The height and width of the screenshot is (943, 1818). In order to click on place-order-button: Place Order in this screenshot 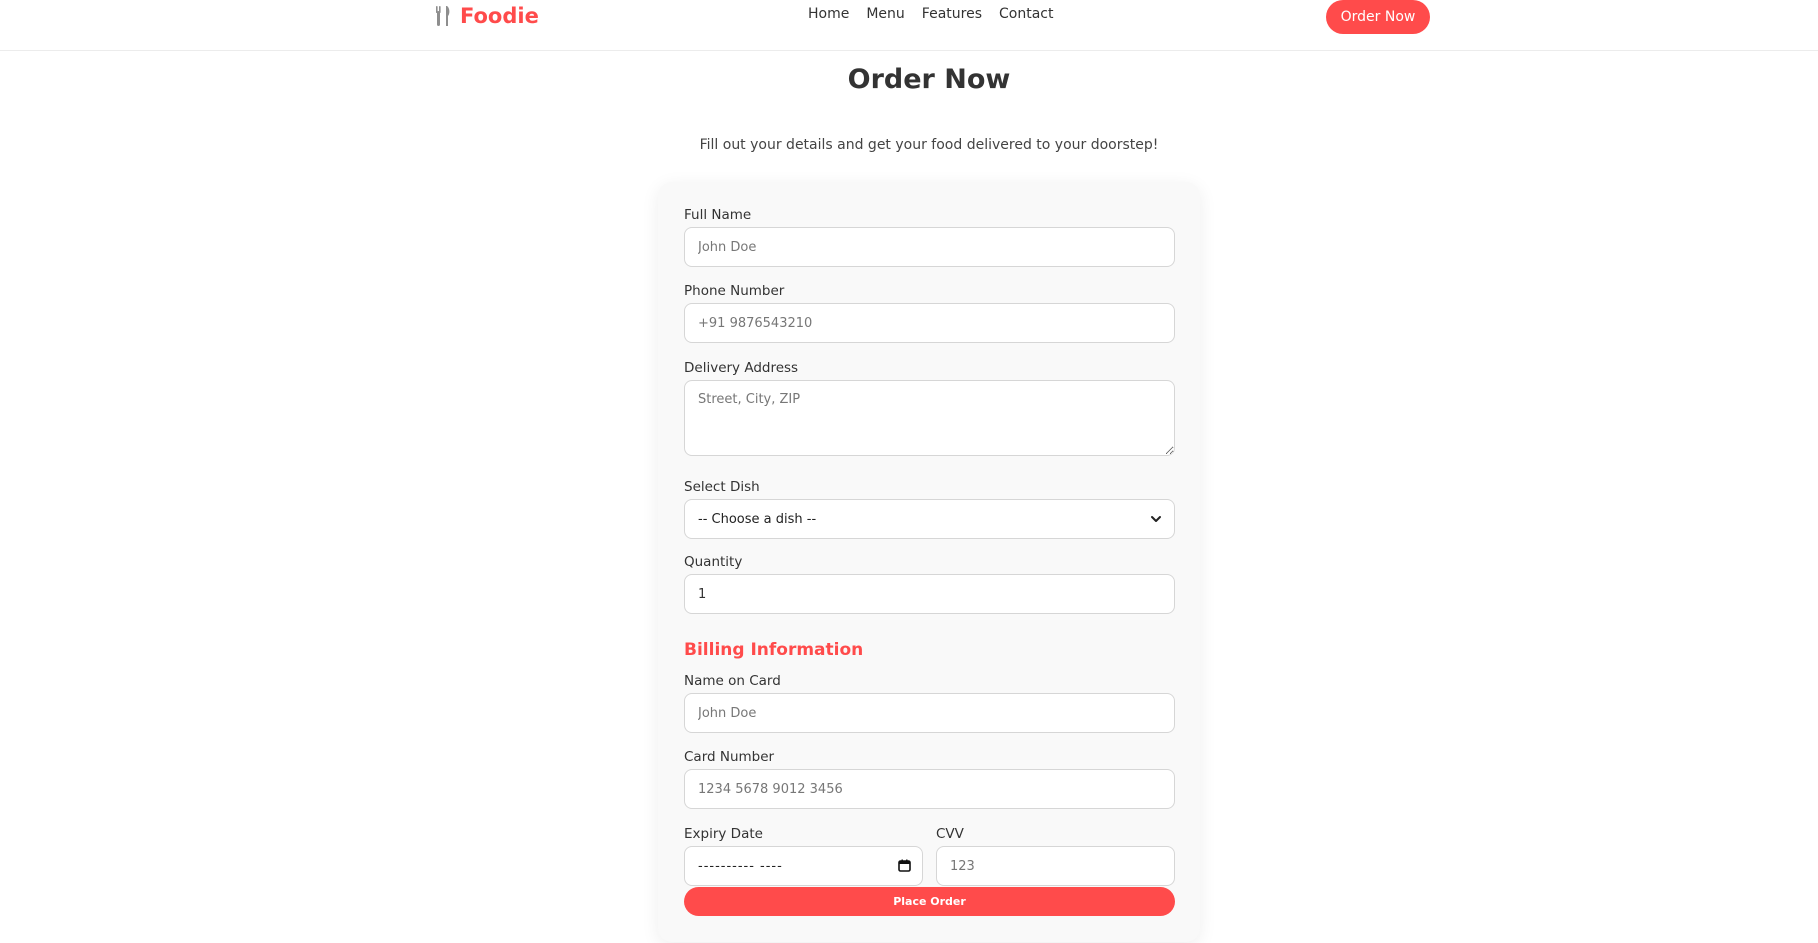, I will do `click(929, 901)`.